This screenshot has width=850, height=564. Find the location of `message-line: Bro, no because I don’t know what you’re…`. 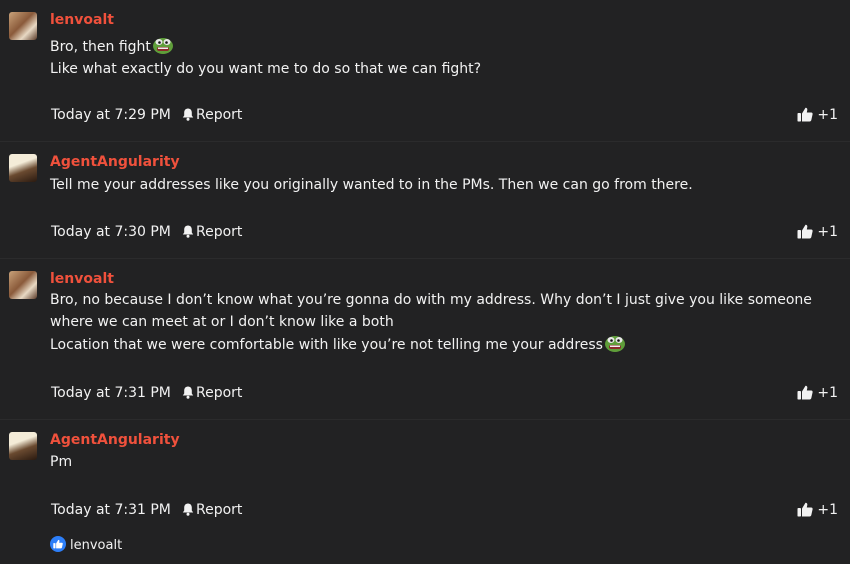

message-line: Bro, no because I don’t know what you’re… is located at coordinates (431, 311).